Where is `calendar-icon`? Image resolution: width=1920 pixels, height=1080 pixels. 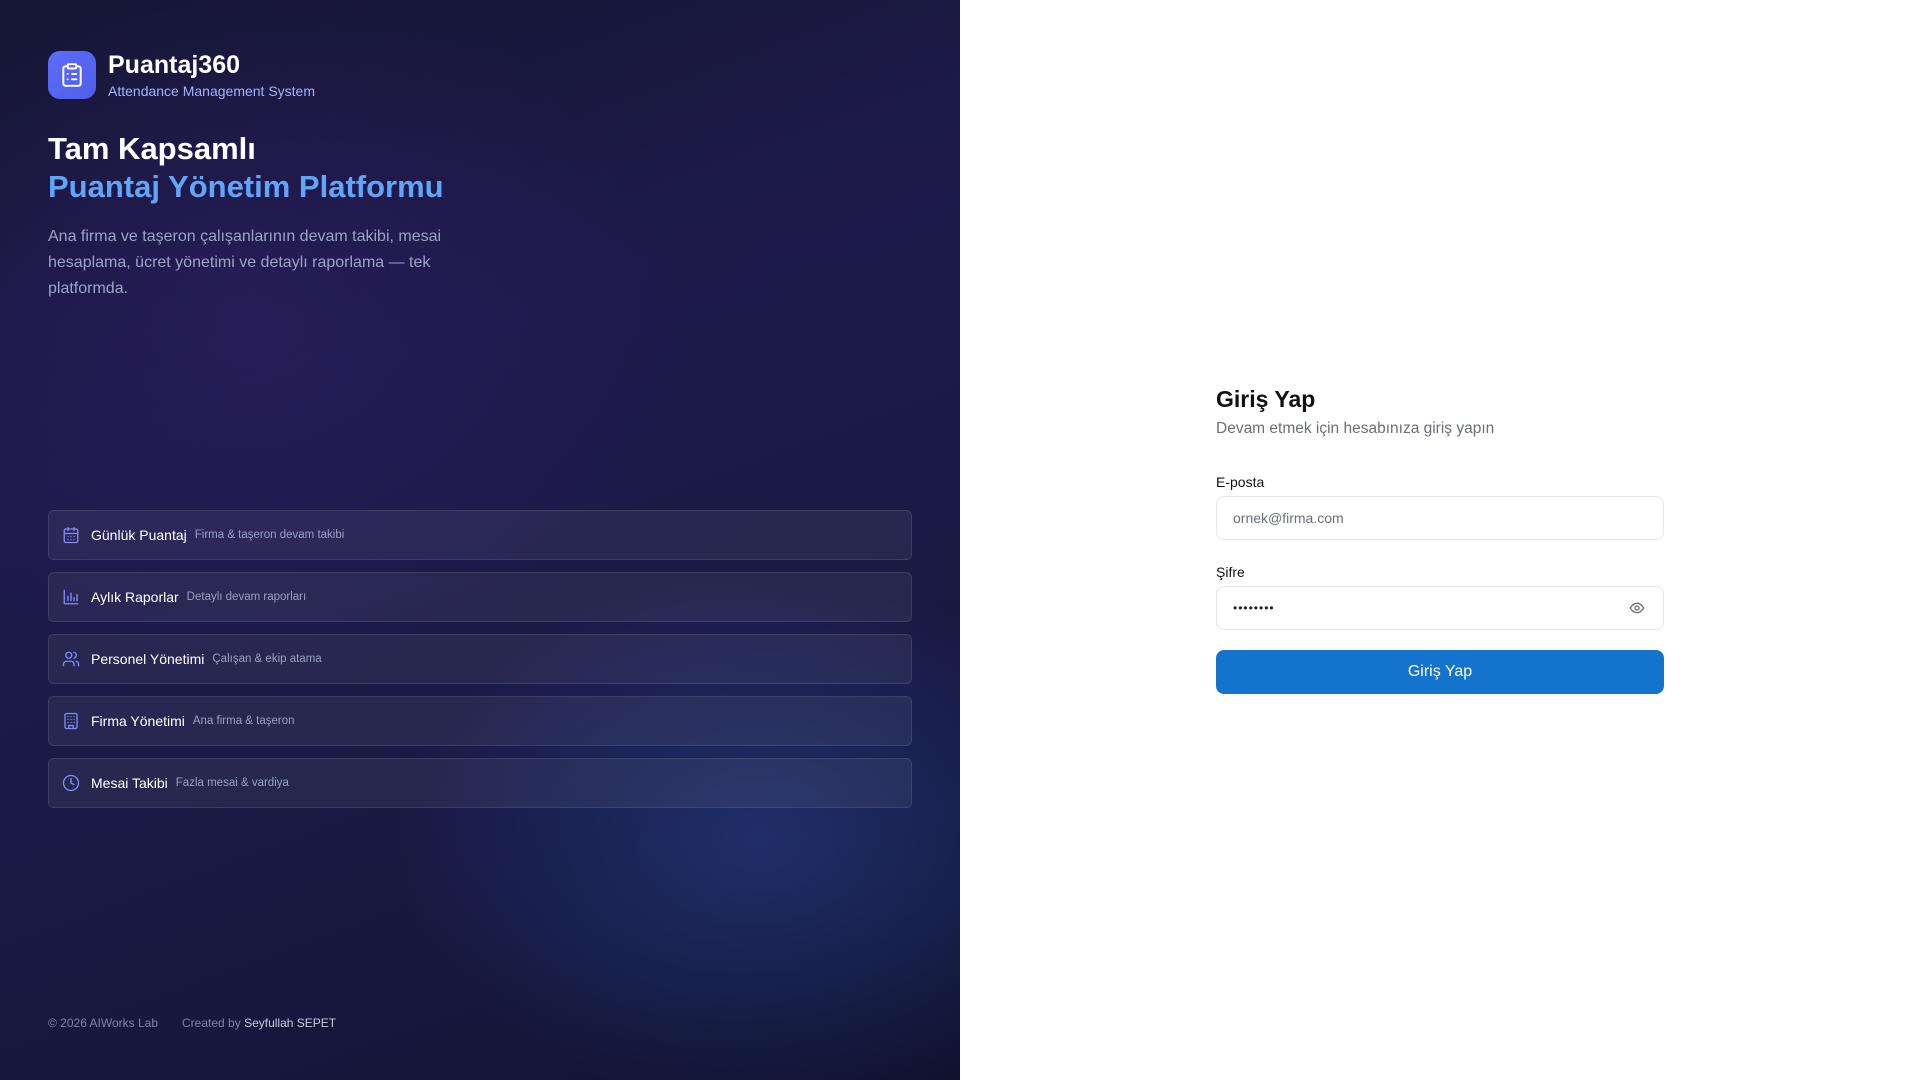 calendar-icon is located at coordinates (71, 535).